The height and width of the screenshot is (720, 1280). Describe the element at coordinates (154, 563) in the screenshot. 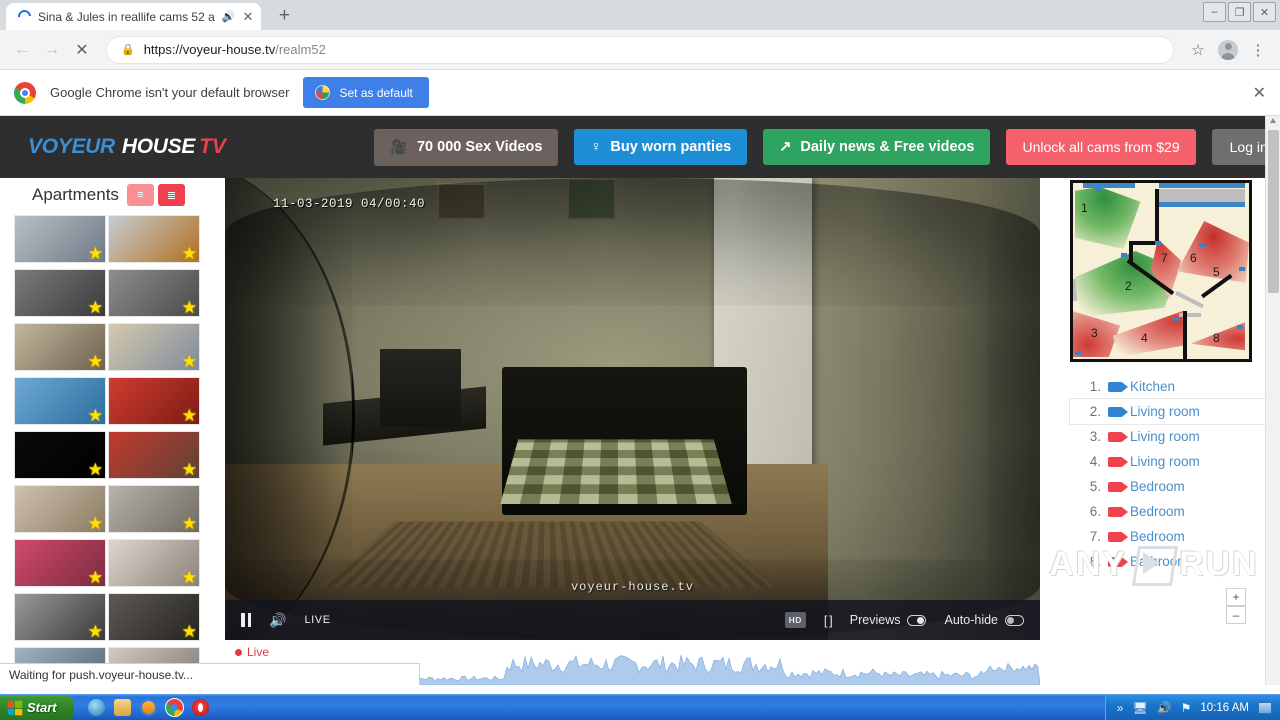

I see `apartment-thumb-14: ★` at that location.